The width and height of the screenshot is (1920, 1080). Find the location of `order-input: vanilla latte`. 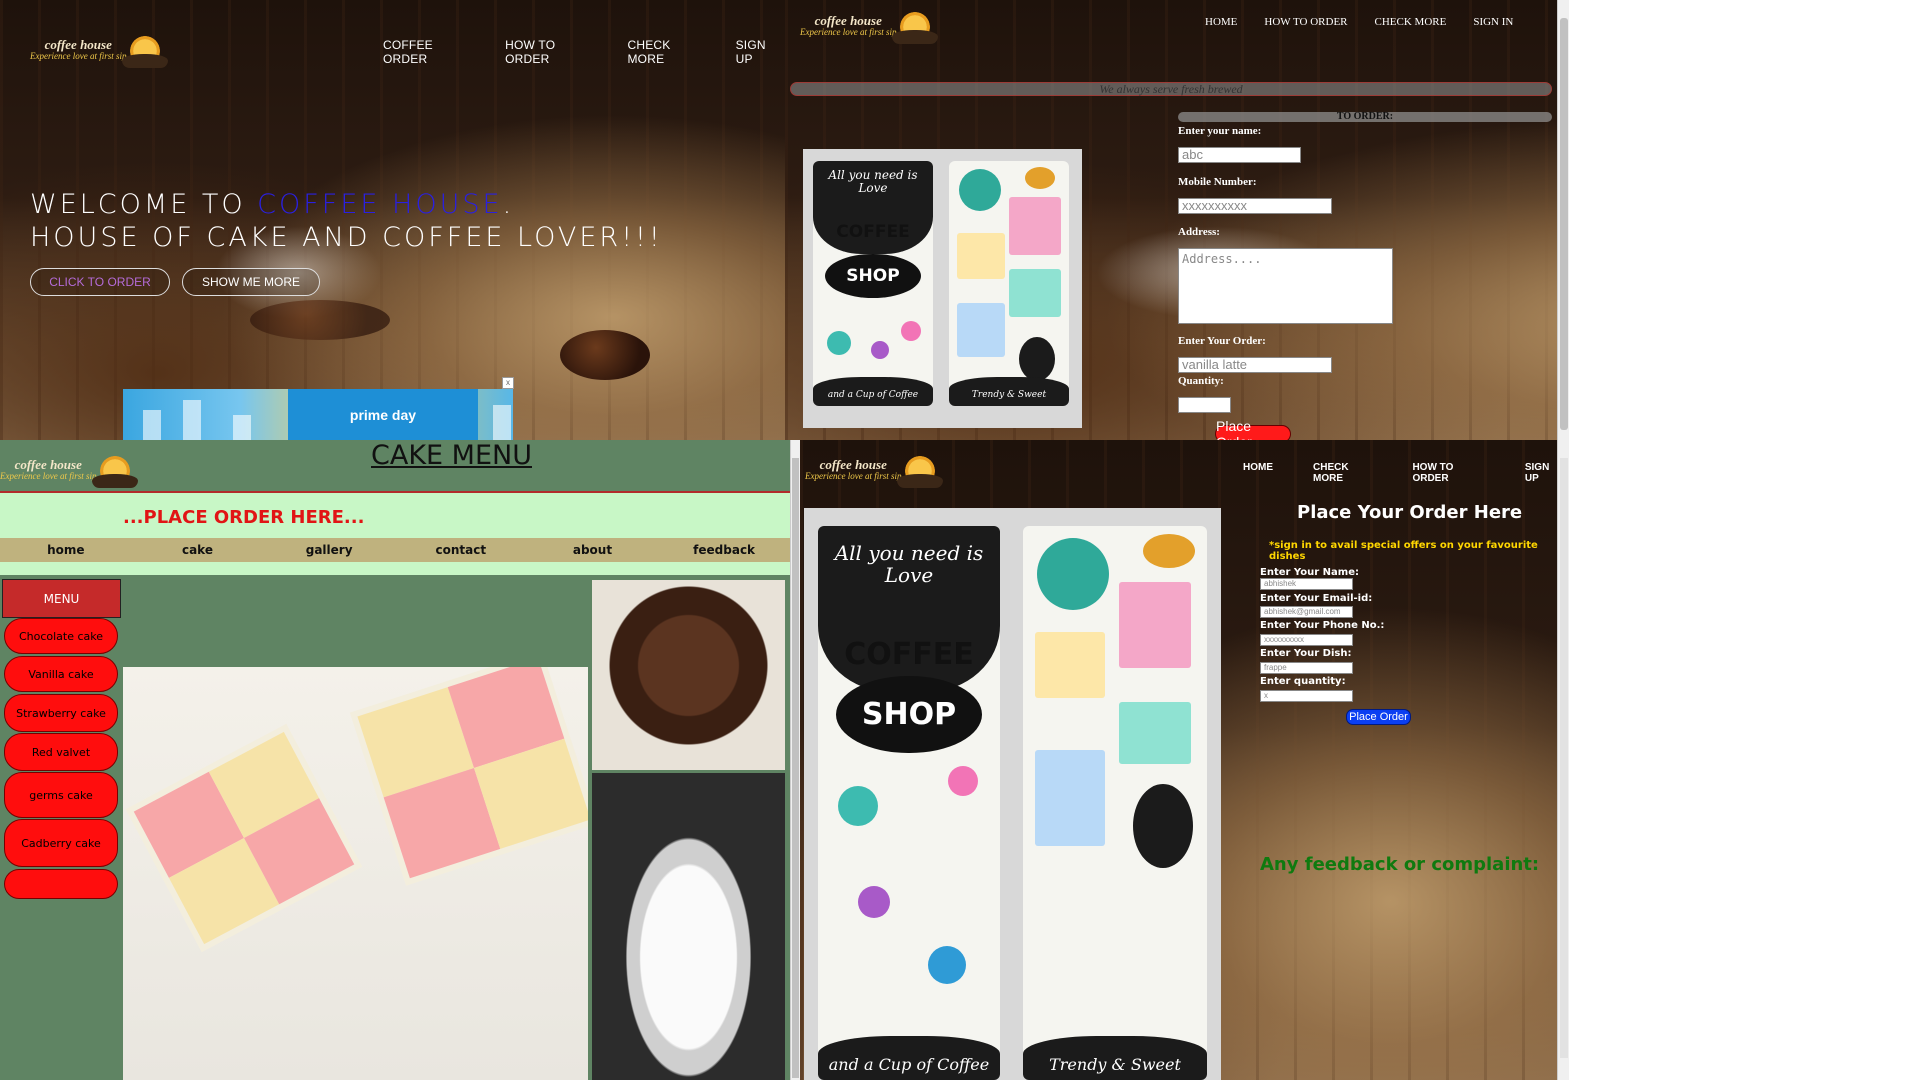

order-input: vanilla latte is located at coordinates (1255, 365).